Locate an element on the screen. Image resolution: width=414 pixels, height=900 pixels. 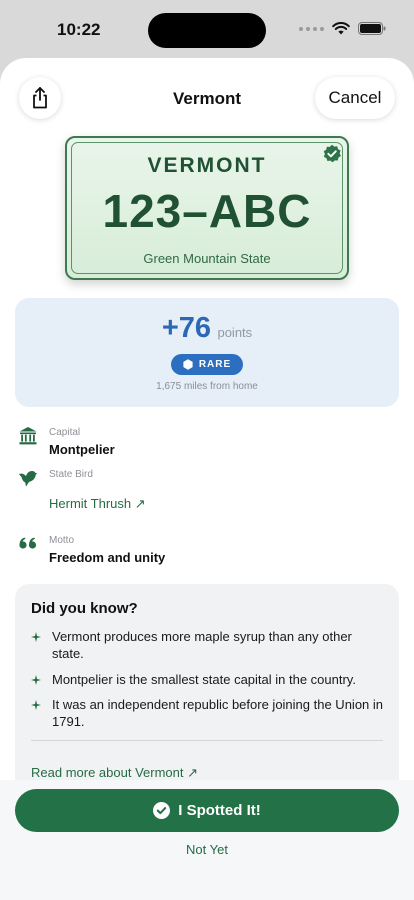
cellular-signal-icon is located at coordinates (311, 28).